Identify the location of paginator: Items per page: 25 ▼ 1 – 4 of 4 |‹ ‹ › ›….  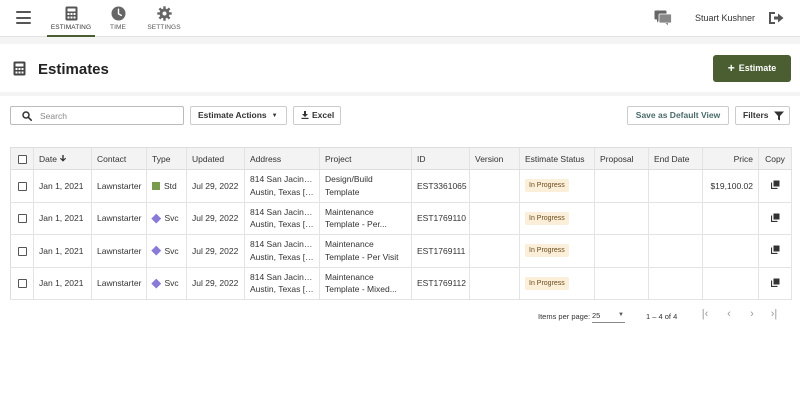
(400, 319).